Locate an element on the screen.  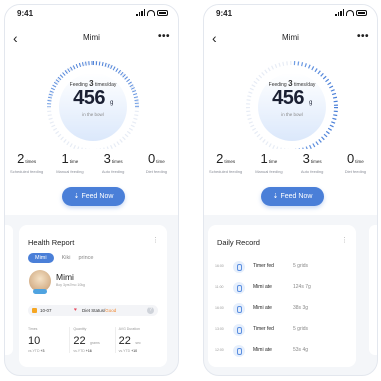
record-time: 16:00 is located at coordinates (219, 308).